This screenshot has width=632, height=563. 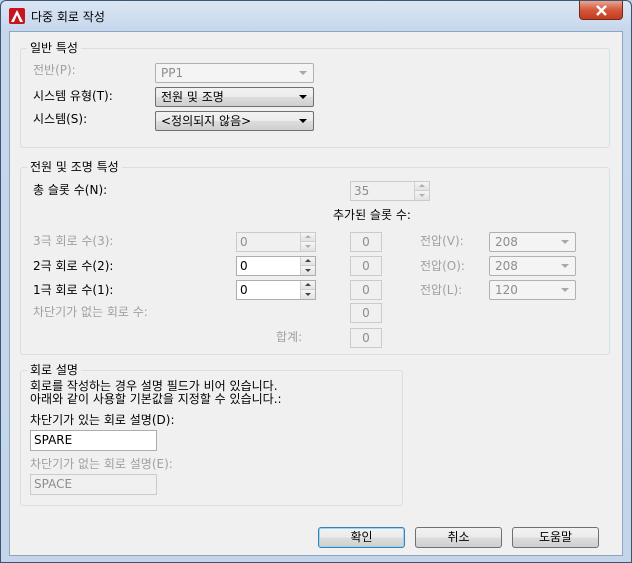 I want to click on voltage-v-value: 208, so click(x=506, y=242).